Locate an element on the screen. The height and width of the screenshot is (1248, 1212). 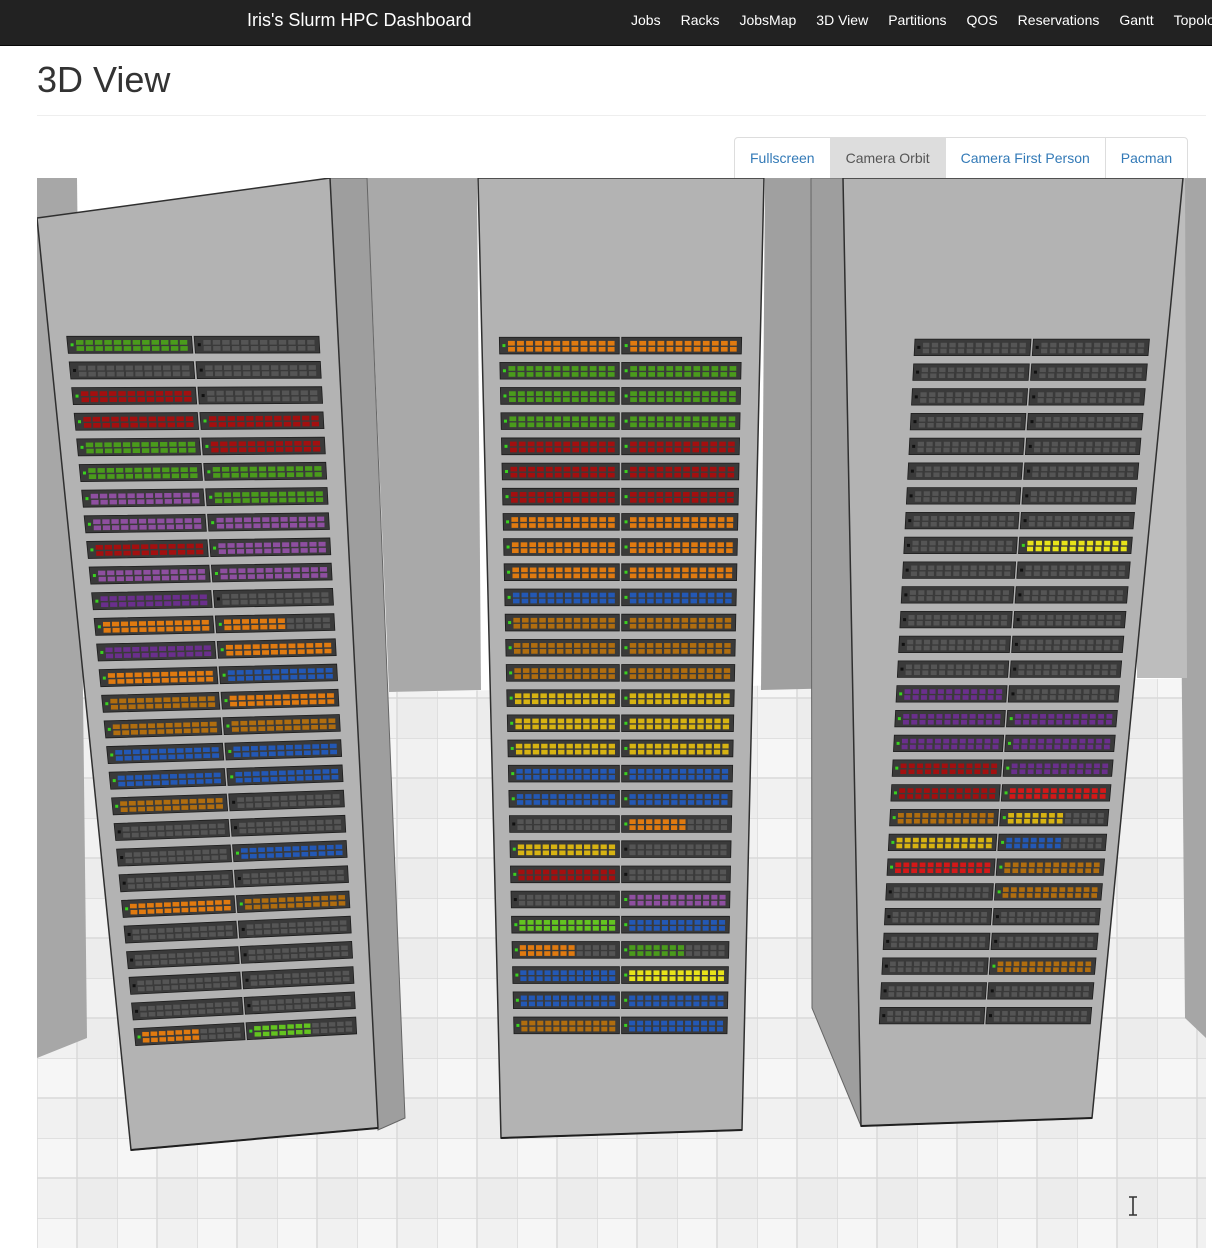
nav-reservations: Reservations is located at coordinates (1059, 23).